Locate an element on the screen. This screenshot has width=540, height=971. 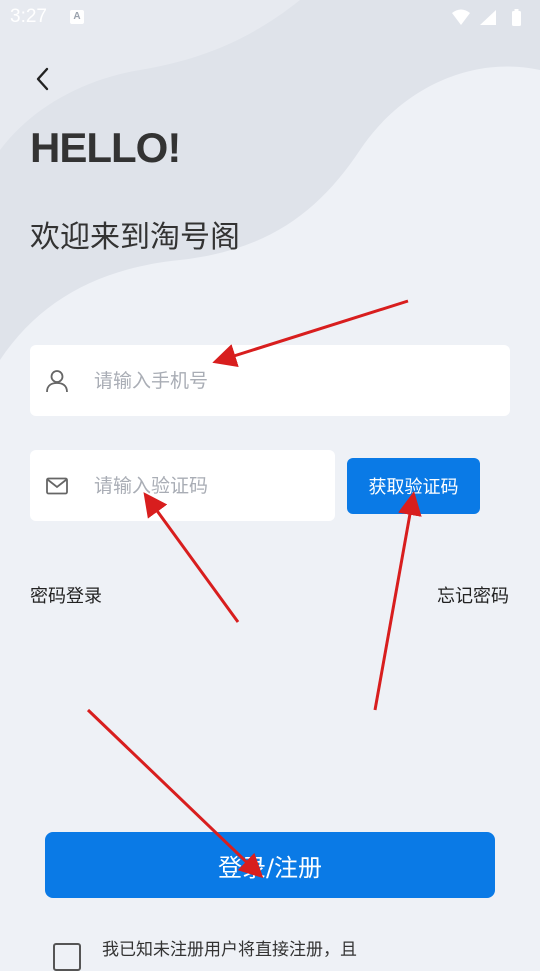
code-input is located at coordinates (213, 485).